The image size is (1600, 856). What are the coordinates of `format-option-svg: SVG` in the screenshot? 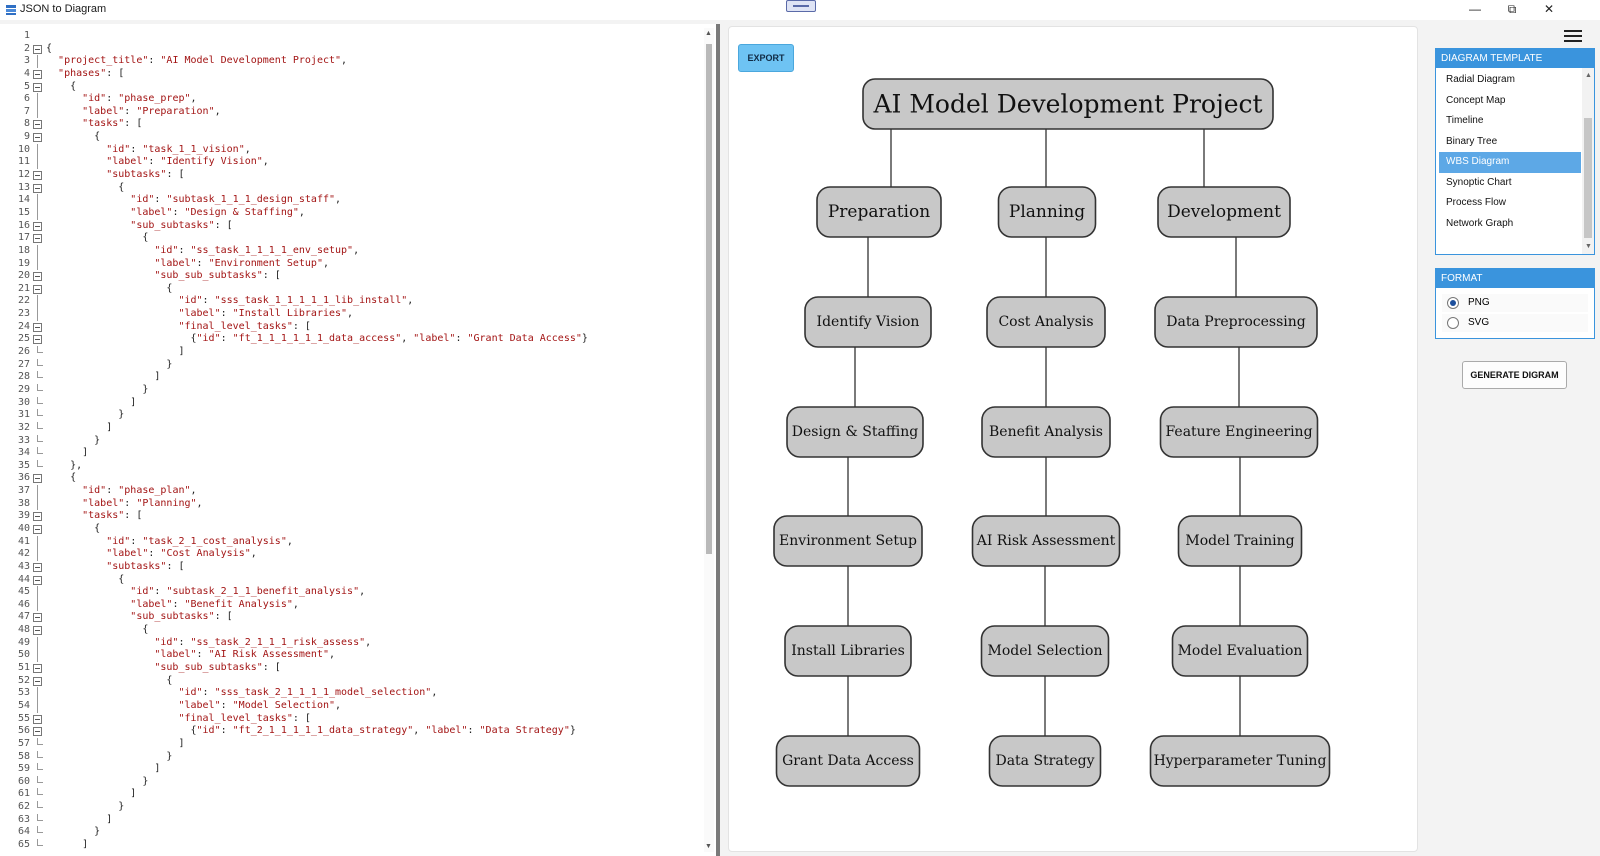 It's located at (1515, 323).